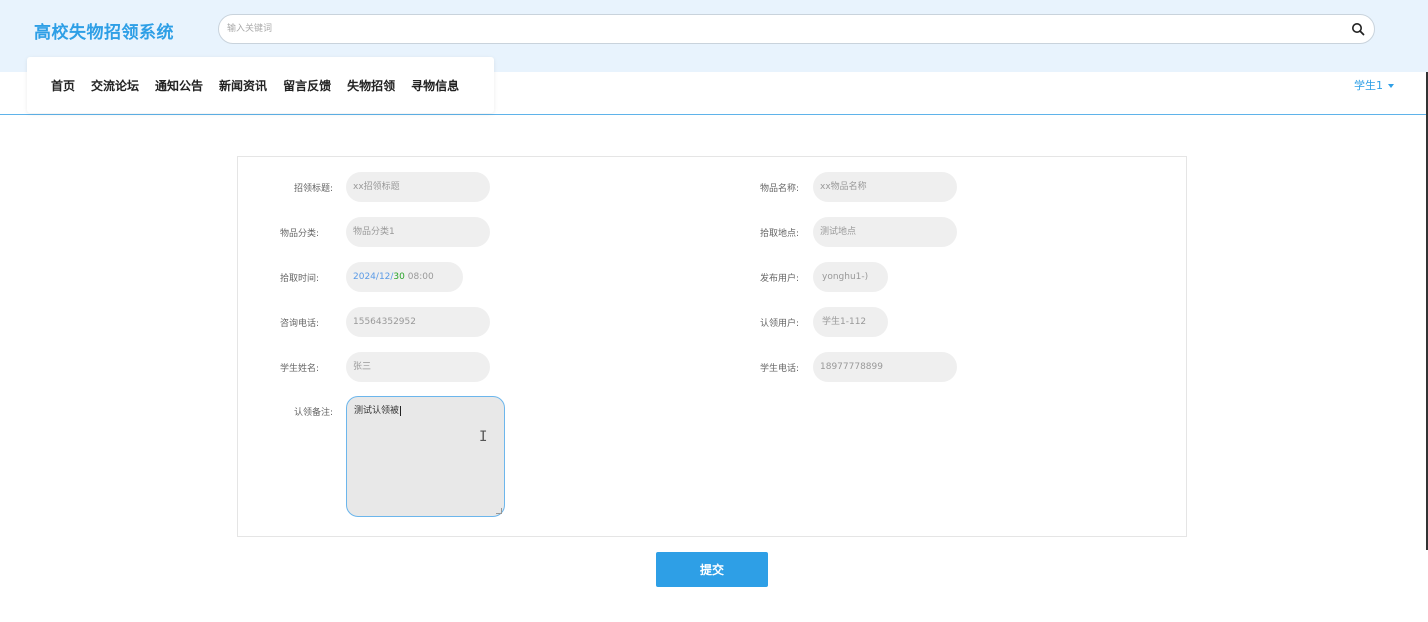 This screenshot has height=622, width=1428. I want to click on date-time: 08:00, so click(419, 277).